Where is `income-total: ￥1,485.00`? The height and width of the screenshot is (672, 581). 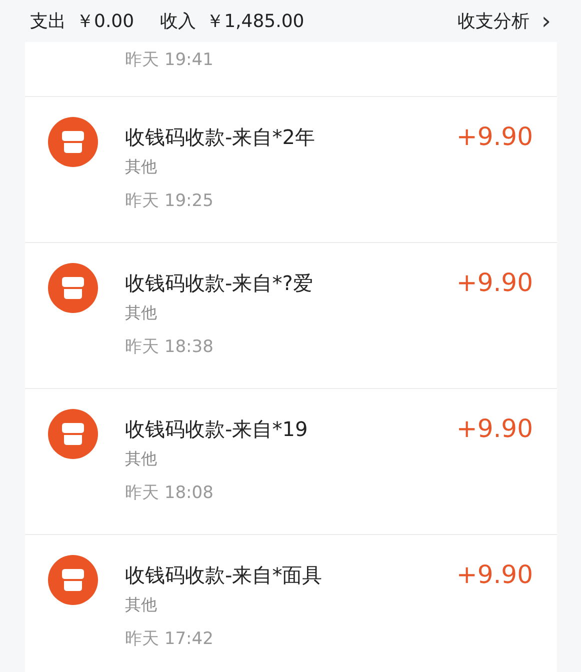
income-total: ￥1,485.00 is located at coordinates (255, 21).